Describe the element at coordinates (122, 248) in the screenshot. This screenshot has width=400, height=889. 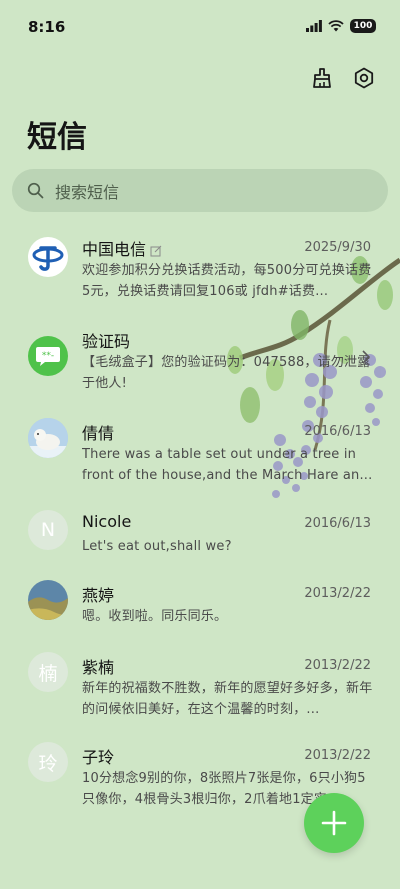
I see `contact-name: 中国电信` at that location.